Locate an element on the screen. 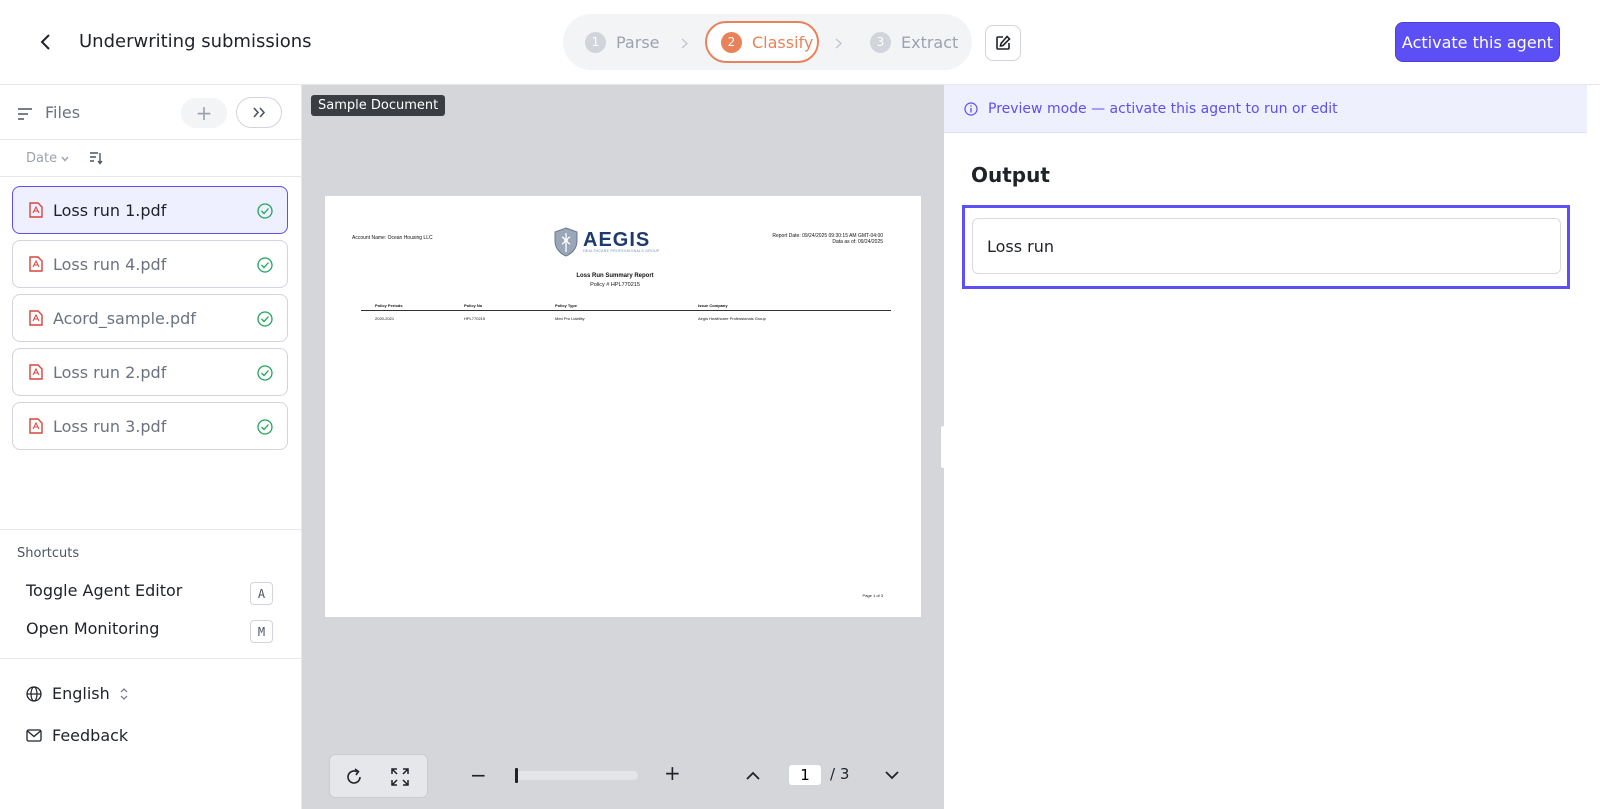 Image resolution: width=1600 pixels, height=809 pixels. shortcut-key: M is located at coordinates (261, 631).